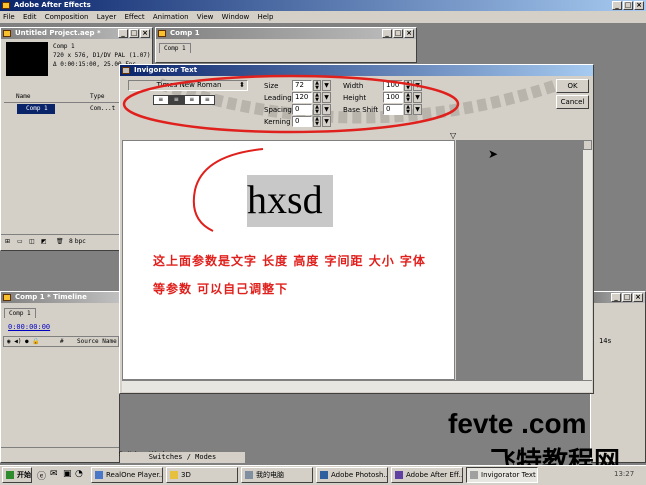  What do you see at coordinates (453, 135) in the screenshot?
I see `collapse-arrow-icon: ▽` at bounding box center [453, 135].